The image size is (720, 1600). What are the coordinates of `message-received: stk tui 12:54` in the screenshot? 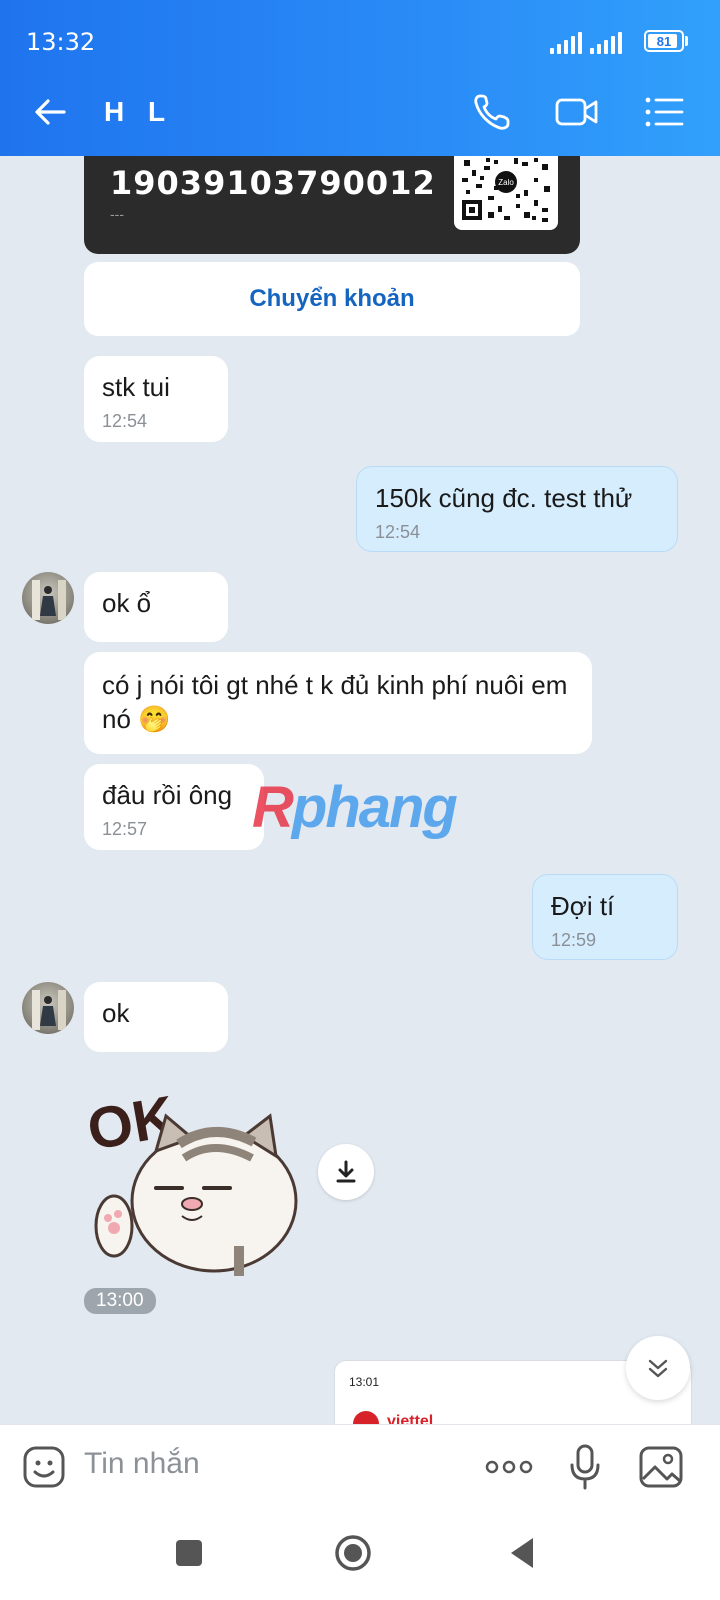 It's located at (156, 399).